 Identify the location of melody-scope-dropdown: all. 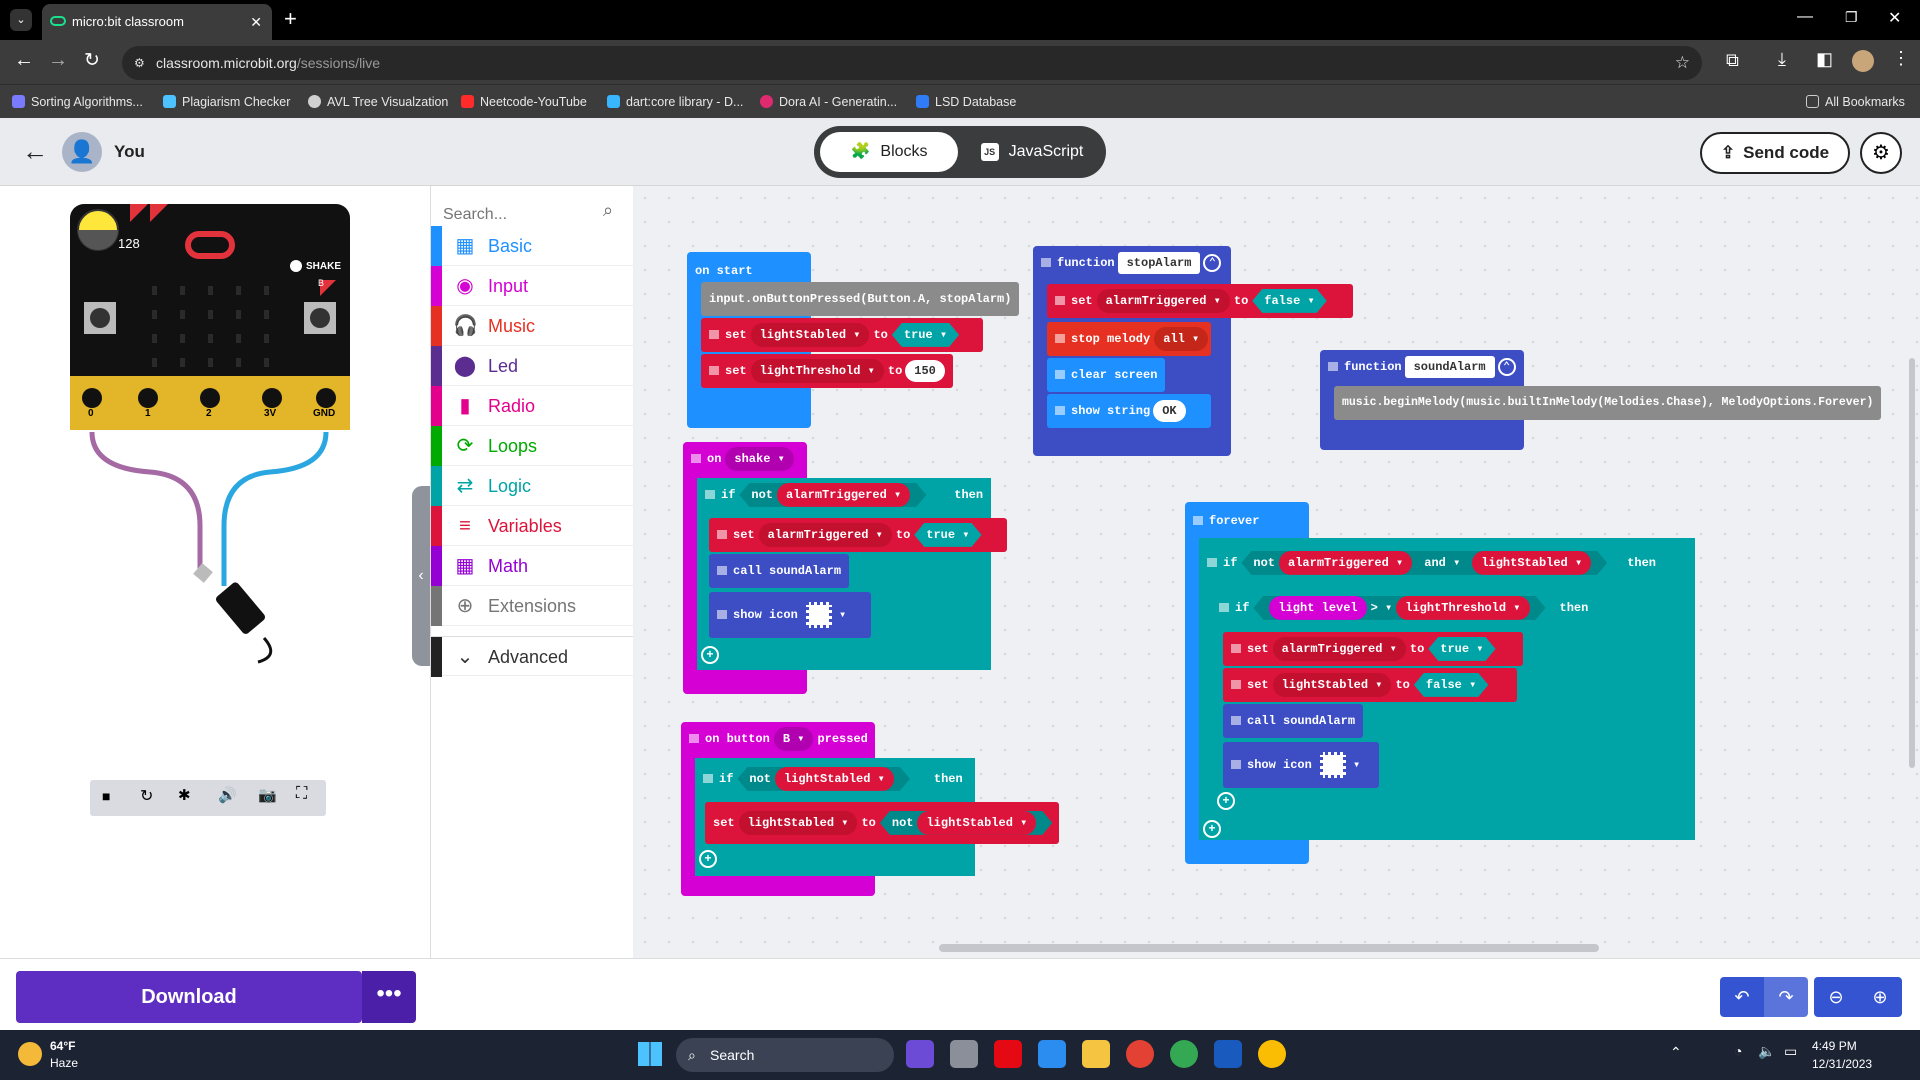
(1181, 338).